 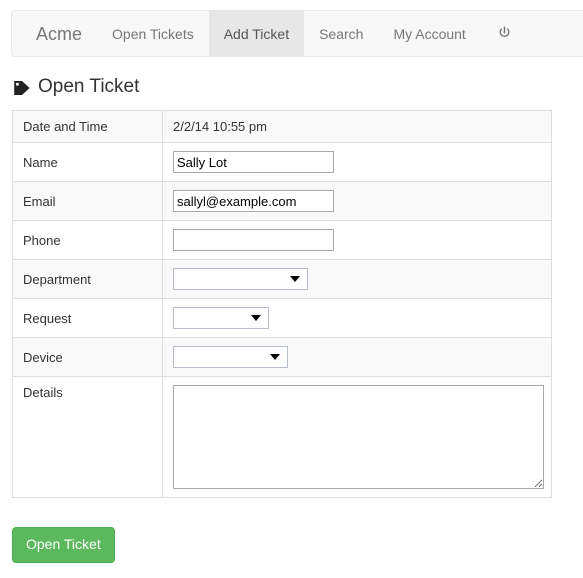 What do you see at coordinates (87, 279) in the screenshot?
I see `row-label-department: Department` at bounding box center [87, 279].